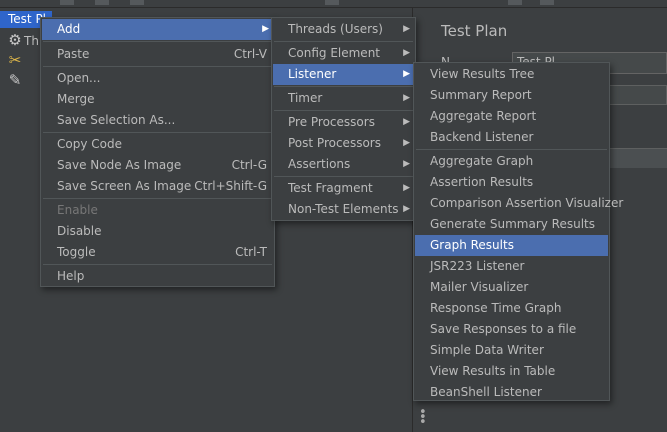 The width and height of the screenshot is (667, 432). Describe the element at coordinates (511, 350) in the screenshot. I see `listener-simple-data-writer: Simple Data Writer` at that location.